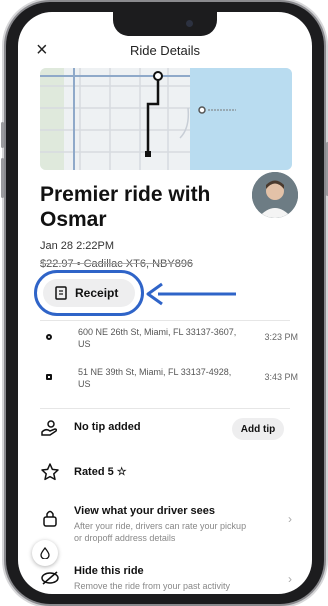  What do you see at coordinates (189, 23) in the screenshot?
I see `camera` at bounding box center [189, 23].